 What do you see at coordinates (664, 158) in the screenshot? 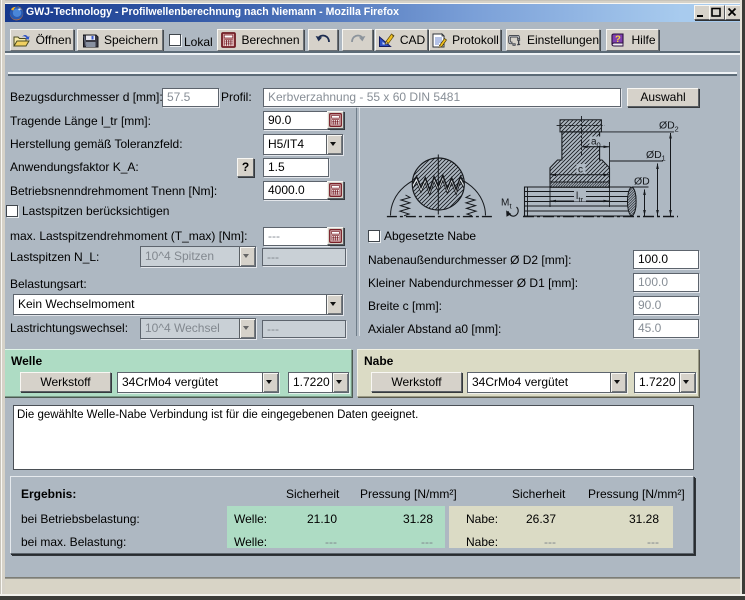
I see `svg-text: 1` at bounding box center [664, 158].